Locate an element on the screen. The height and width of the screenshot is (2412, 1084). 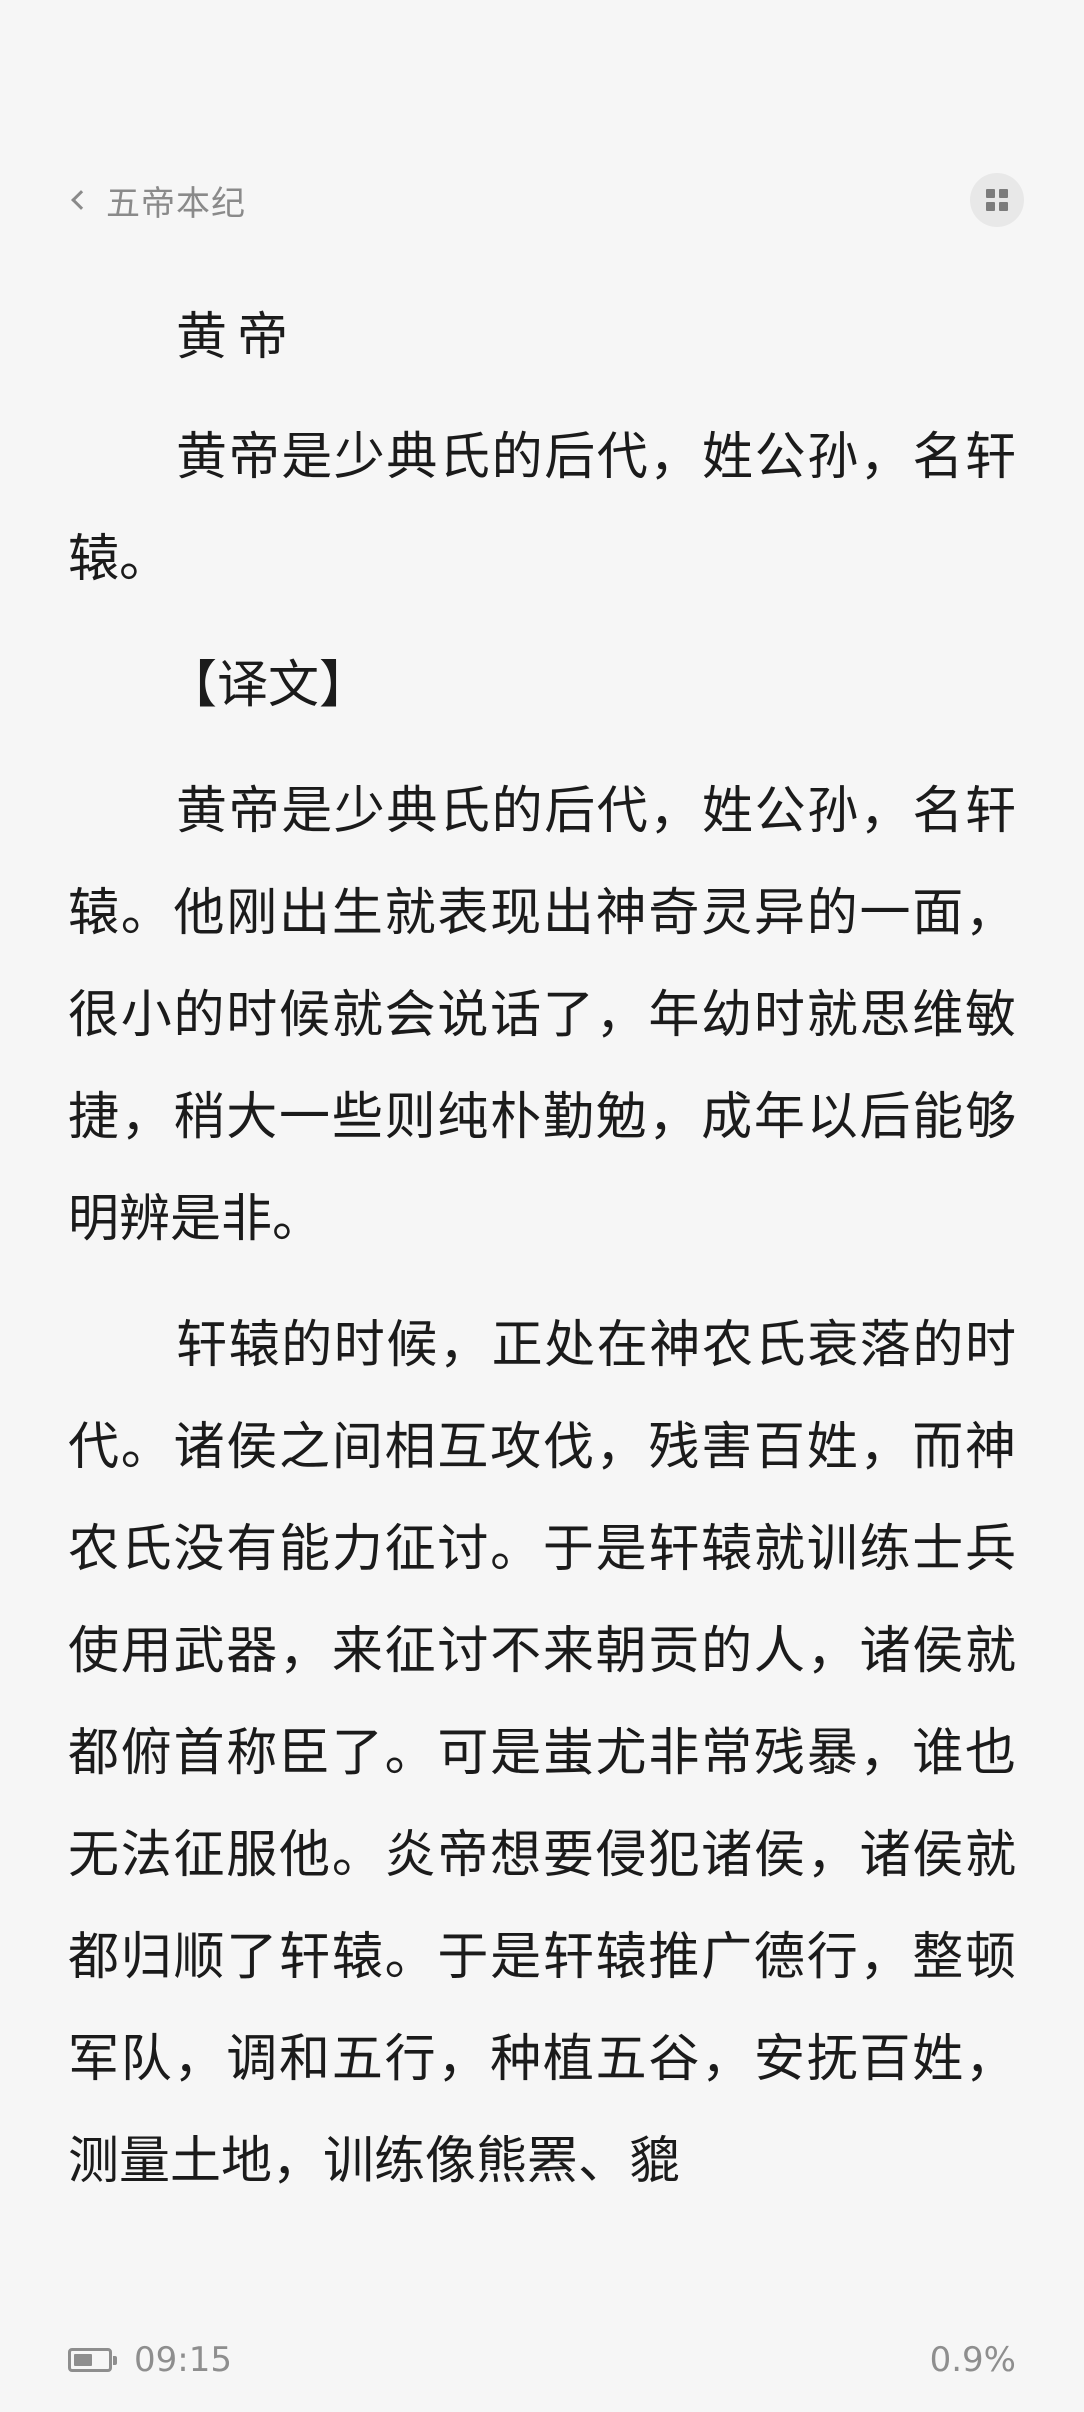
battery-icon is located at coordinates (92, 2360).